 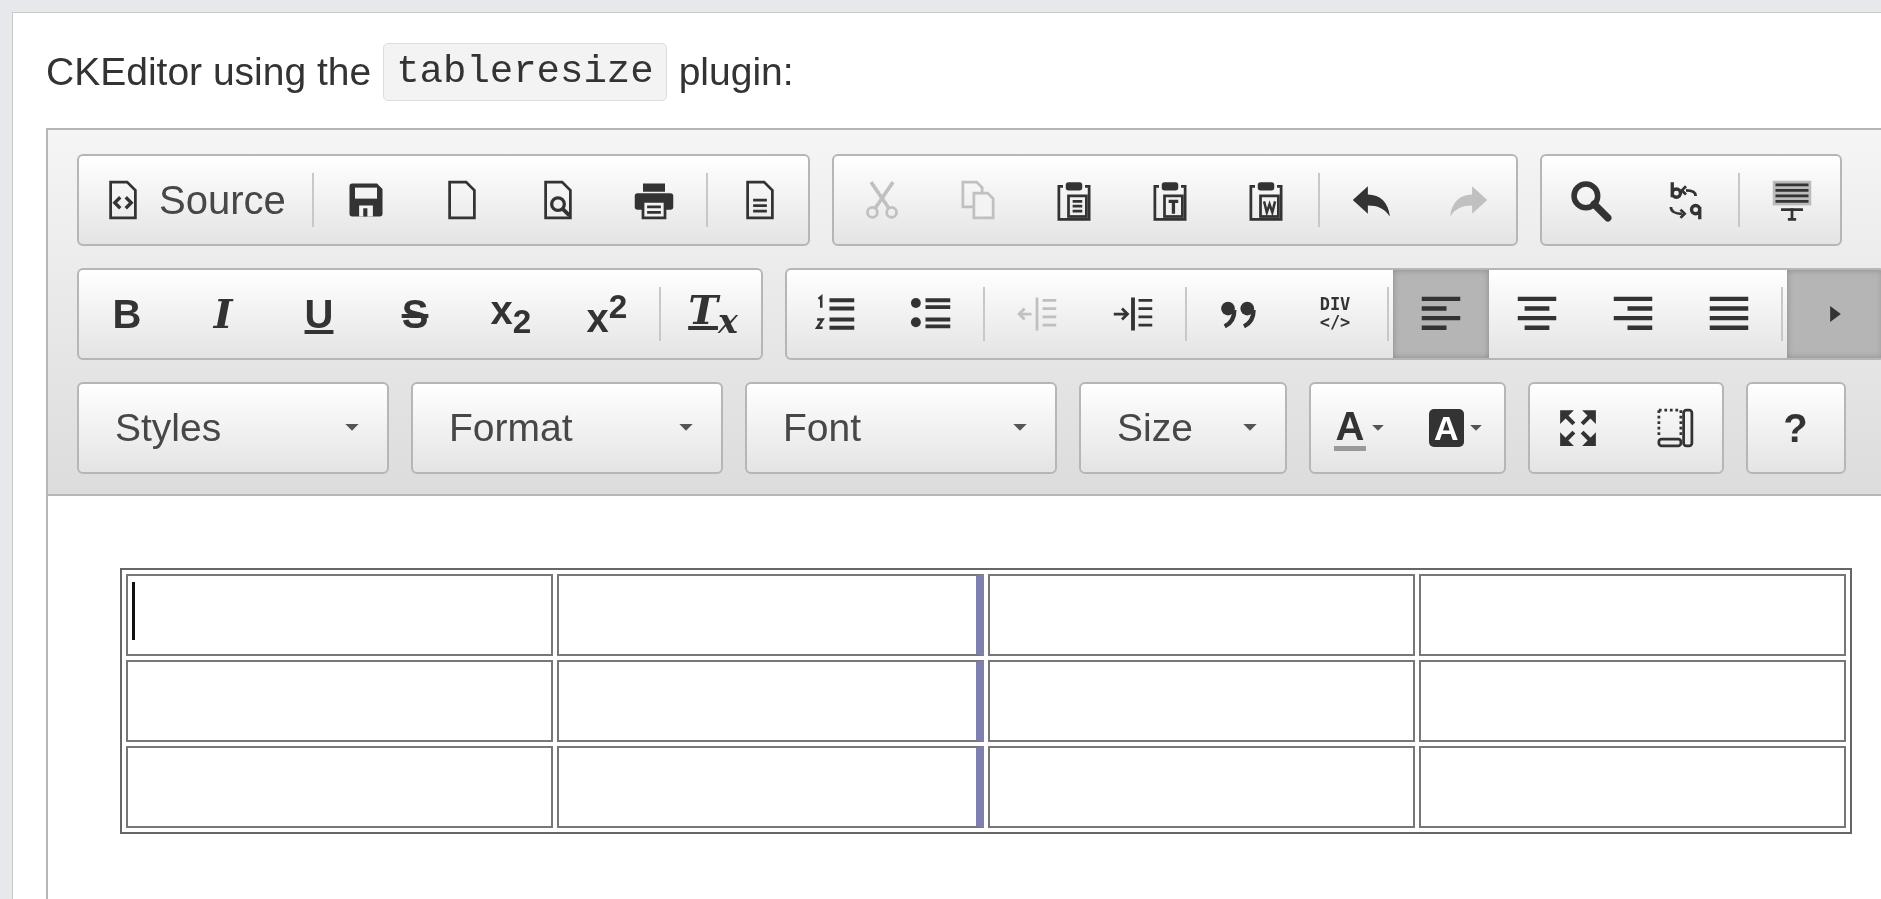 I want to click on bold-button: B, so click(x=127, y=314).